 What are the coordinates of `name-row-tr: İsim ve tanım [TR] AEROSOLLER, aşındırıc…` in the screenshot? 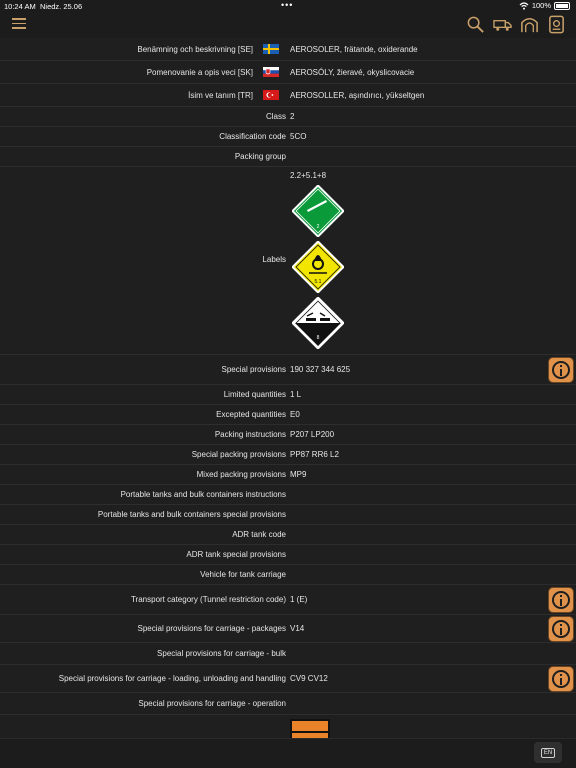 It's located at (288, 95).